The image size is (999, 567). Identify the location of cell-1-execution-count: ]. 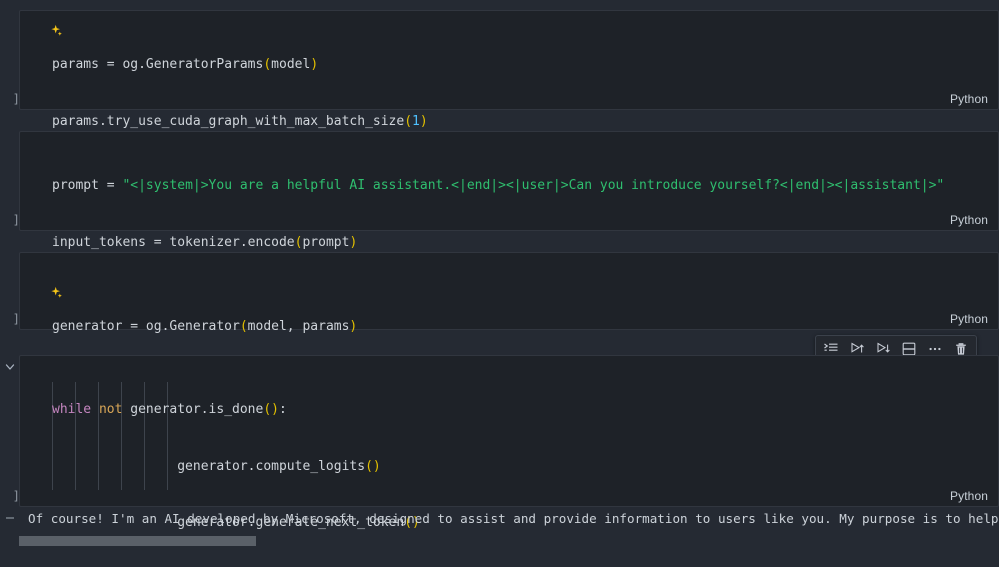
(16, 98).